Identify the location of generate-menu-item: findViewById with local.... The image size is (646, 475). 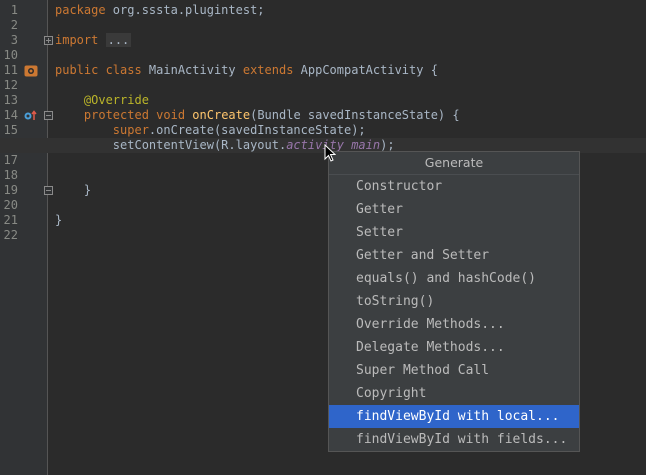
(454, 416).